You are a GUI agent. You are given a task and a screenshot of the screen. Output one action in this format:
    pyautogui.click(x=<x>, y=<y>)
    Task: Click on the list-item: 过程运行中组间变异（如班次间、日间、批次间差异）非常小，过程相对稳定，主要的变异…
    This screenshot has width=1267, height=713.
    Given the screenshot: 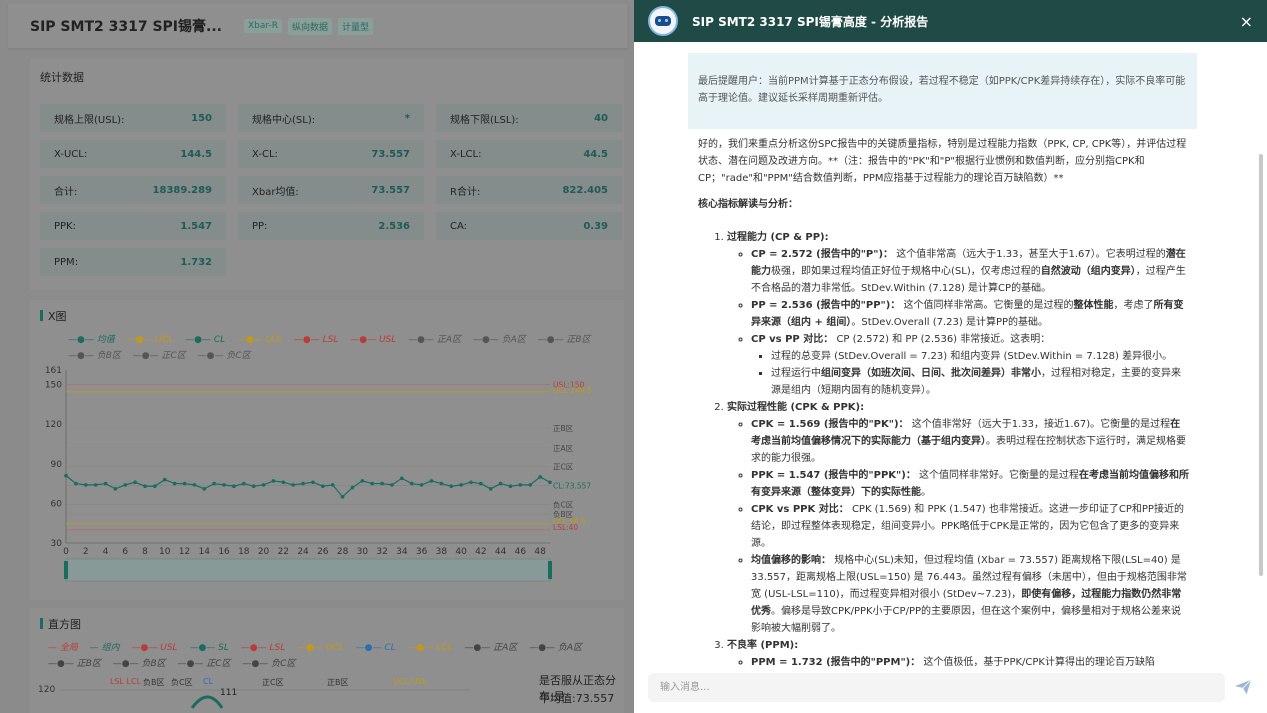 What is the action you would take?
    pyautogui.click(x=980, y=382)
    